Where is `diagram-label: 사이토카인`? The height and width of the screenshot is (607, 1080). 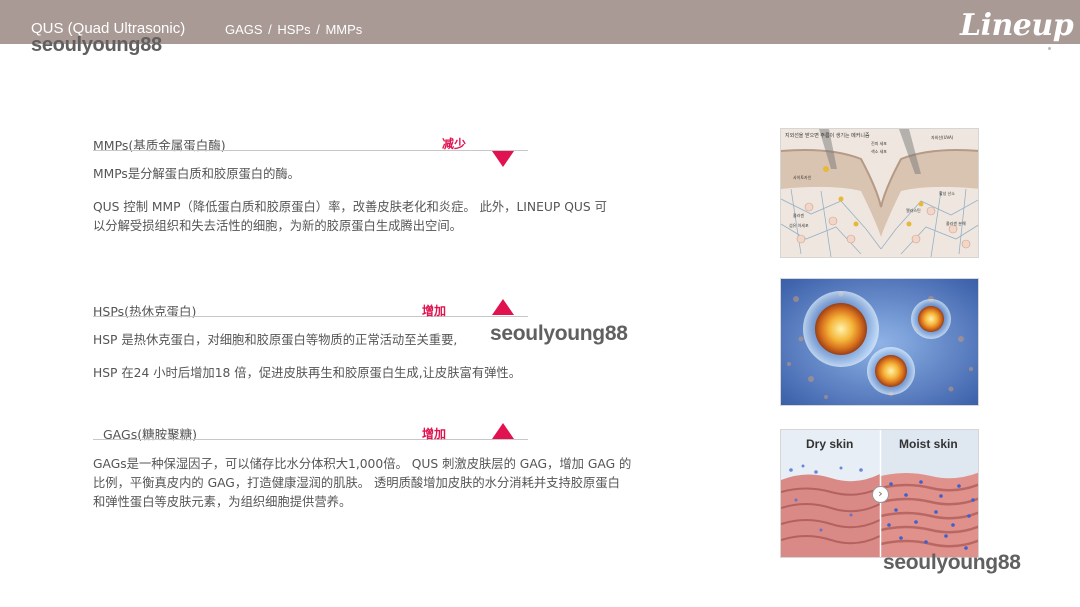 diagram-label: 사이토카인 is located at coordinates (802, 177).